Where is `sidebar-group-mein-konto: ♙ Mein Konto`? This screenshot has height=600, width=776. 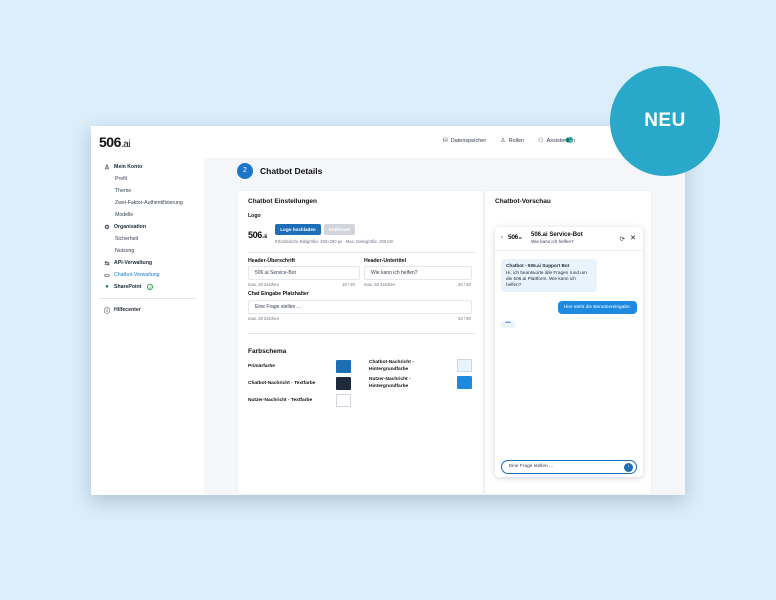 sidebar-group-mein-konto: ♙ Mein Konto is located at coordinates (147, 167).